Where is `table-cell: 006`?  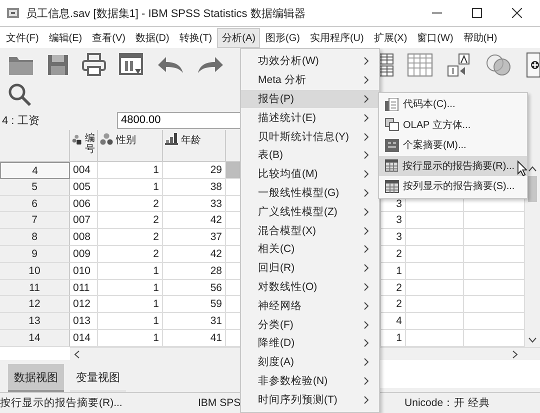 table-cell: 006 is located at coordinates (84, 204).